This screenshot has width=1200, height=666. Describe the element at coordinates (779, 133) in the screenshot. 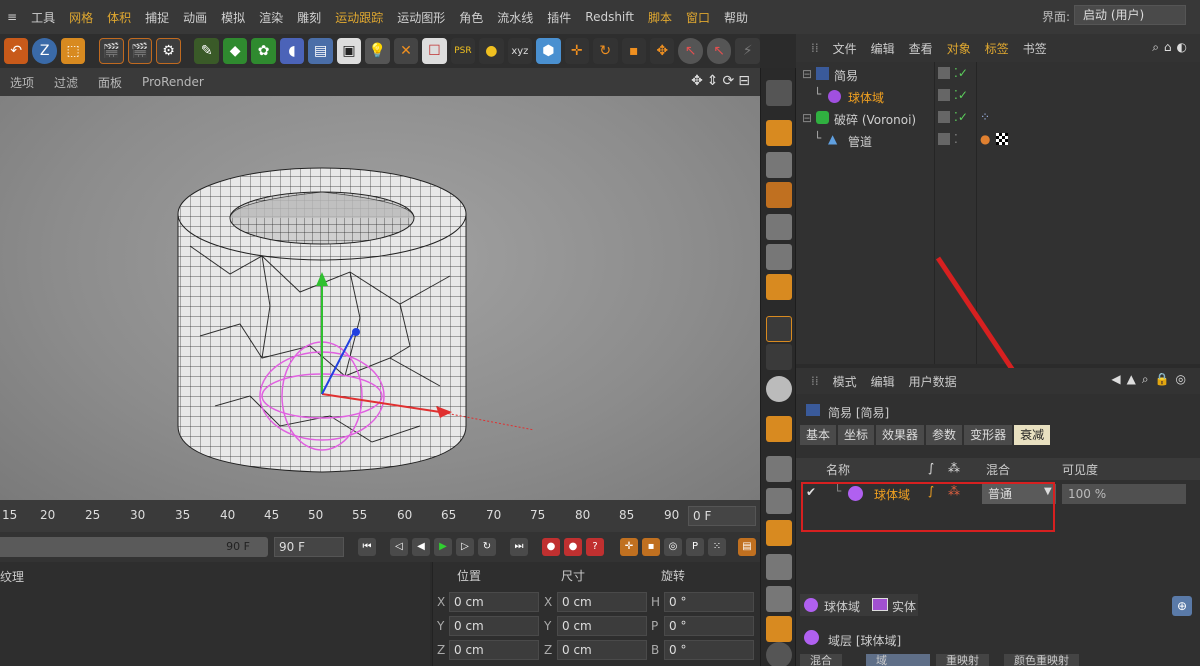

I see `model-mode-icon` at that location.